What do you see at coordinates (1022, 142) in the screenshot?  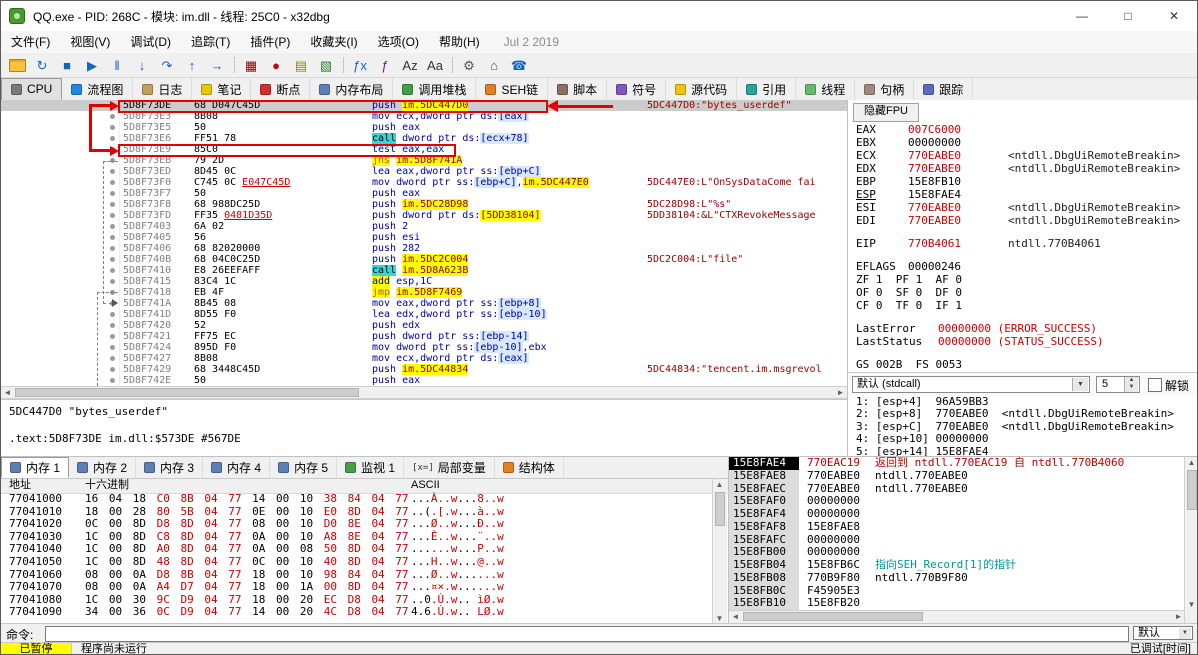 I see `register-row: EBX 00000000` at bounding box center [1022, 142].